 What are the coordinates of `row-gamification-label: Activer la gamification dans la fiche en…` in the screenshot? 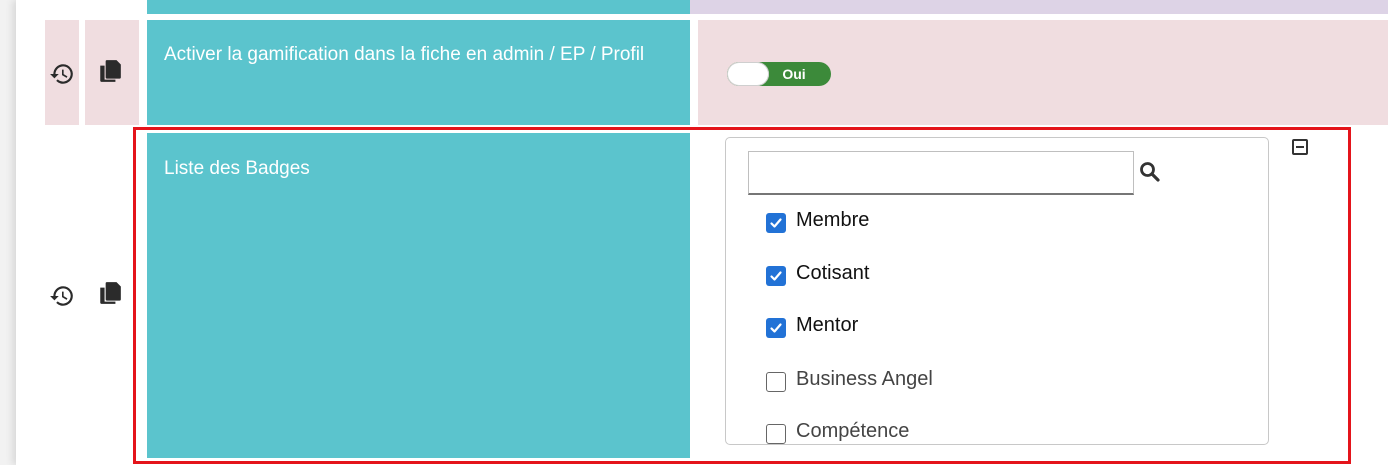 It's located at (404, 54).